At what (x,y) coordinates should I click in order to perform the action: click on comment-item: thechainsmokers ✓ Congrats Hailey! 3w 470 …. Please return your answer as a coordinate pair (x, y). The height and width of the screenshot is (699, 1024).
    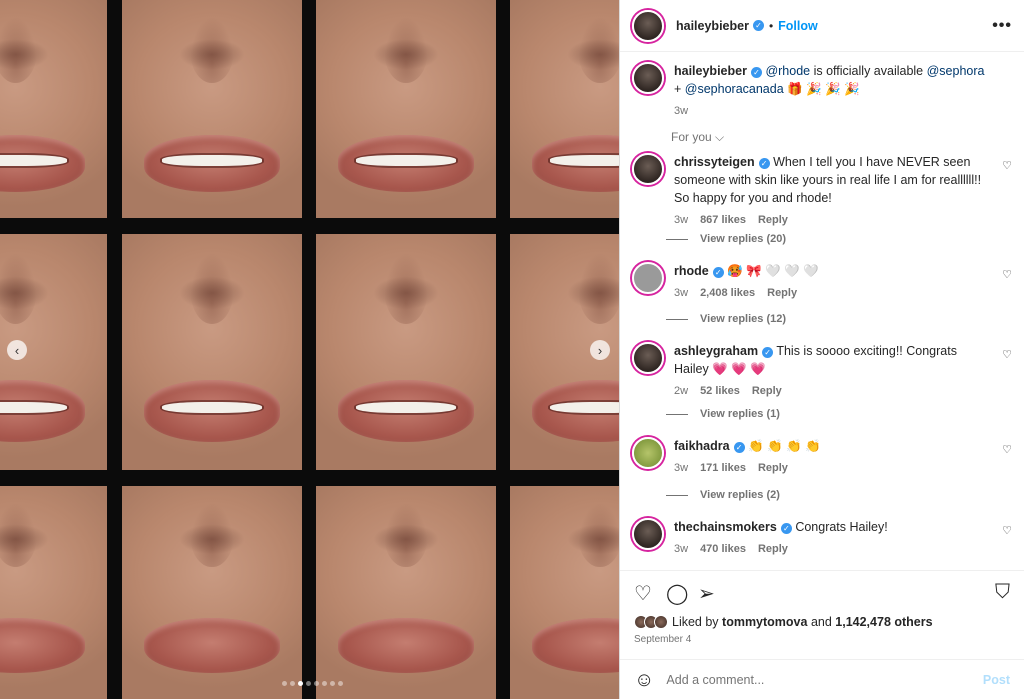
    Looking at the image, I should click on (822, 538).